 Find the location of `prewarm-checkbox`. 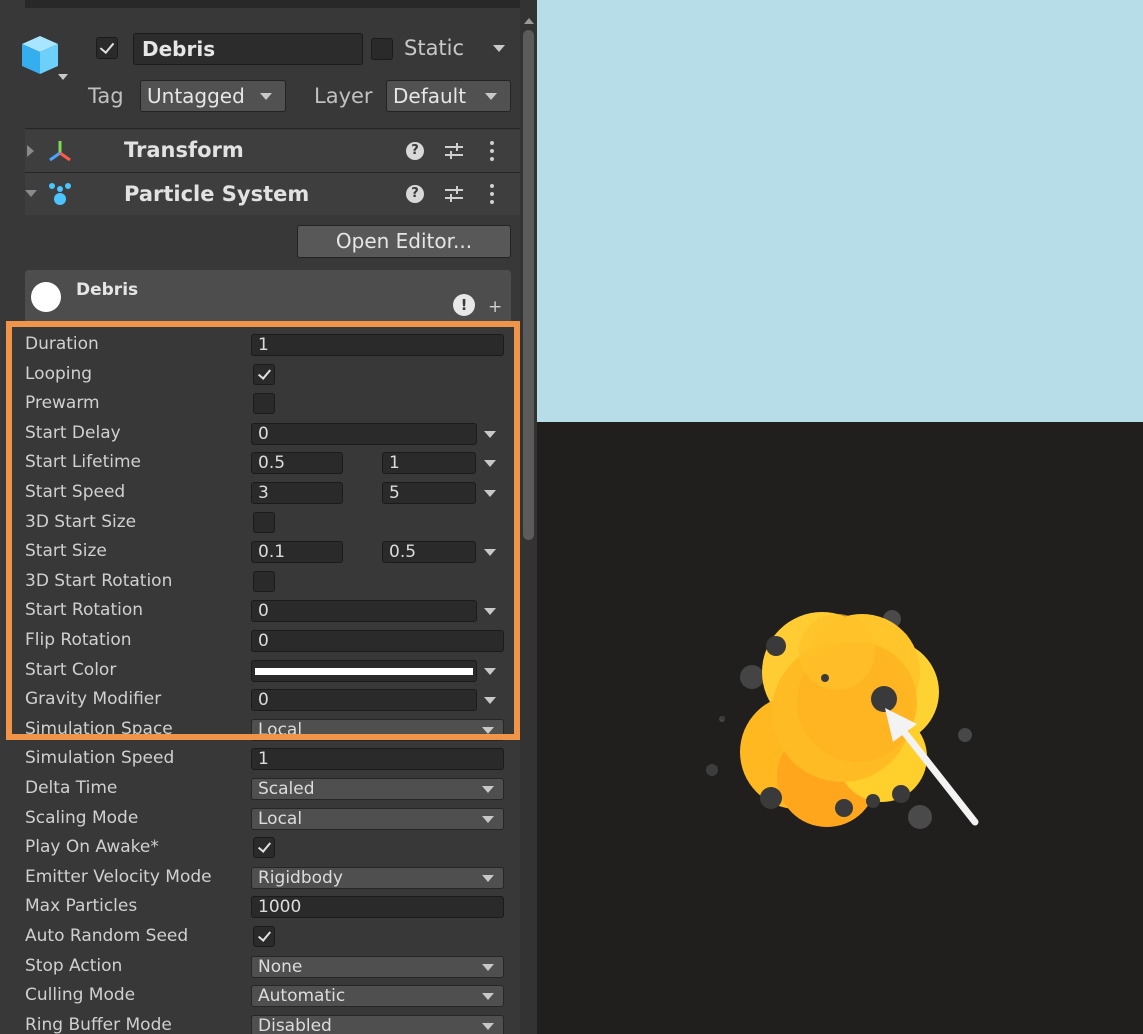

prewarm-checkbox is located at coordinates (264, 403).